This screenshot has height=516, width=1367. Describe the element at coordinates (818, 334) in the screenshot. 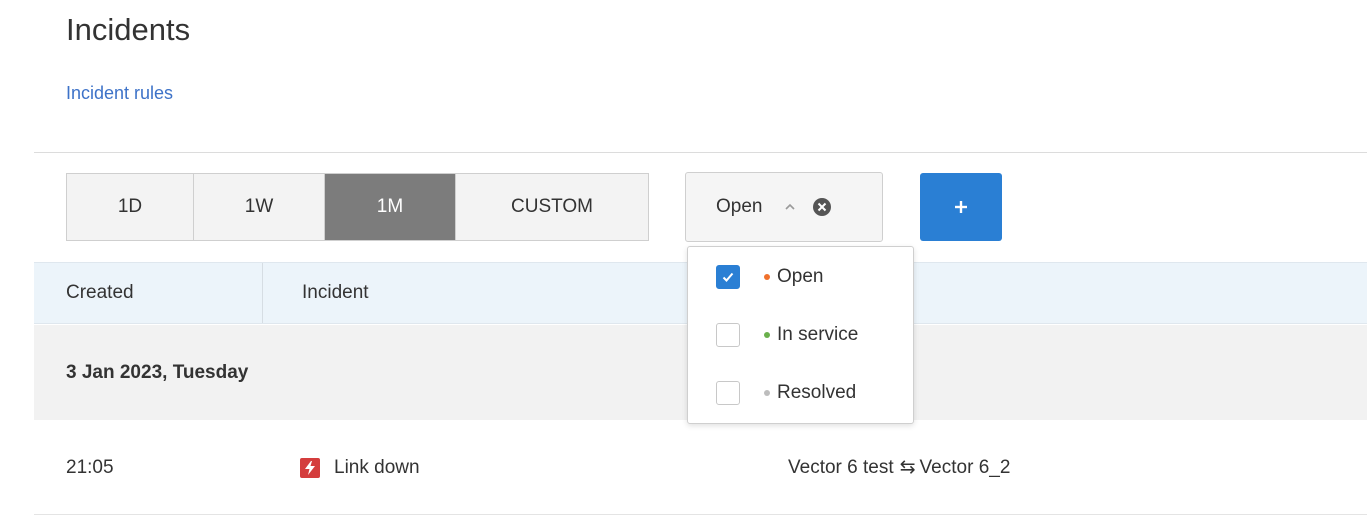

I see `status-option-label: In service` at that location.